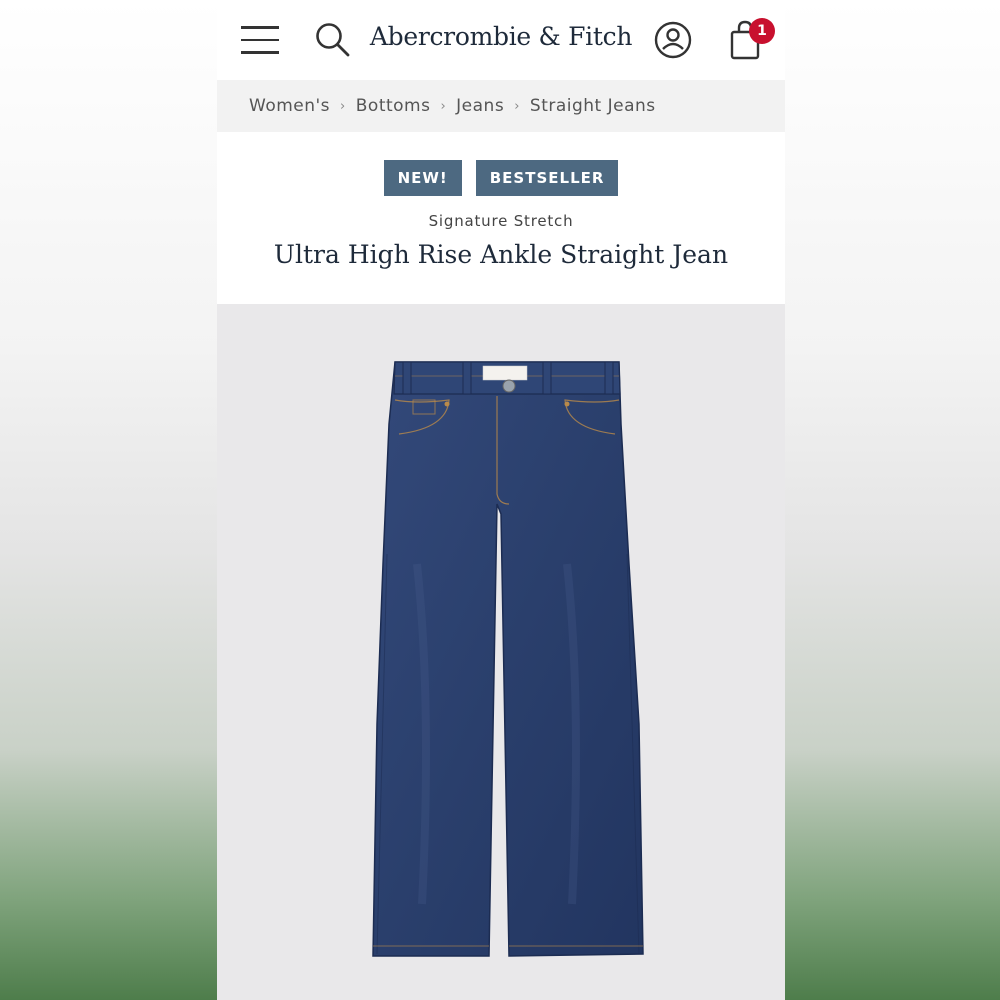 The height and width of the screenshot is (1000, 1000). What do you see at coordinates (289, 106) in the screenshot?
I see `breadcrumb-womens: Women's` at bounding box center [289, 106].